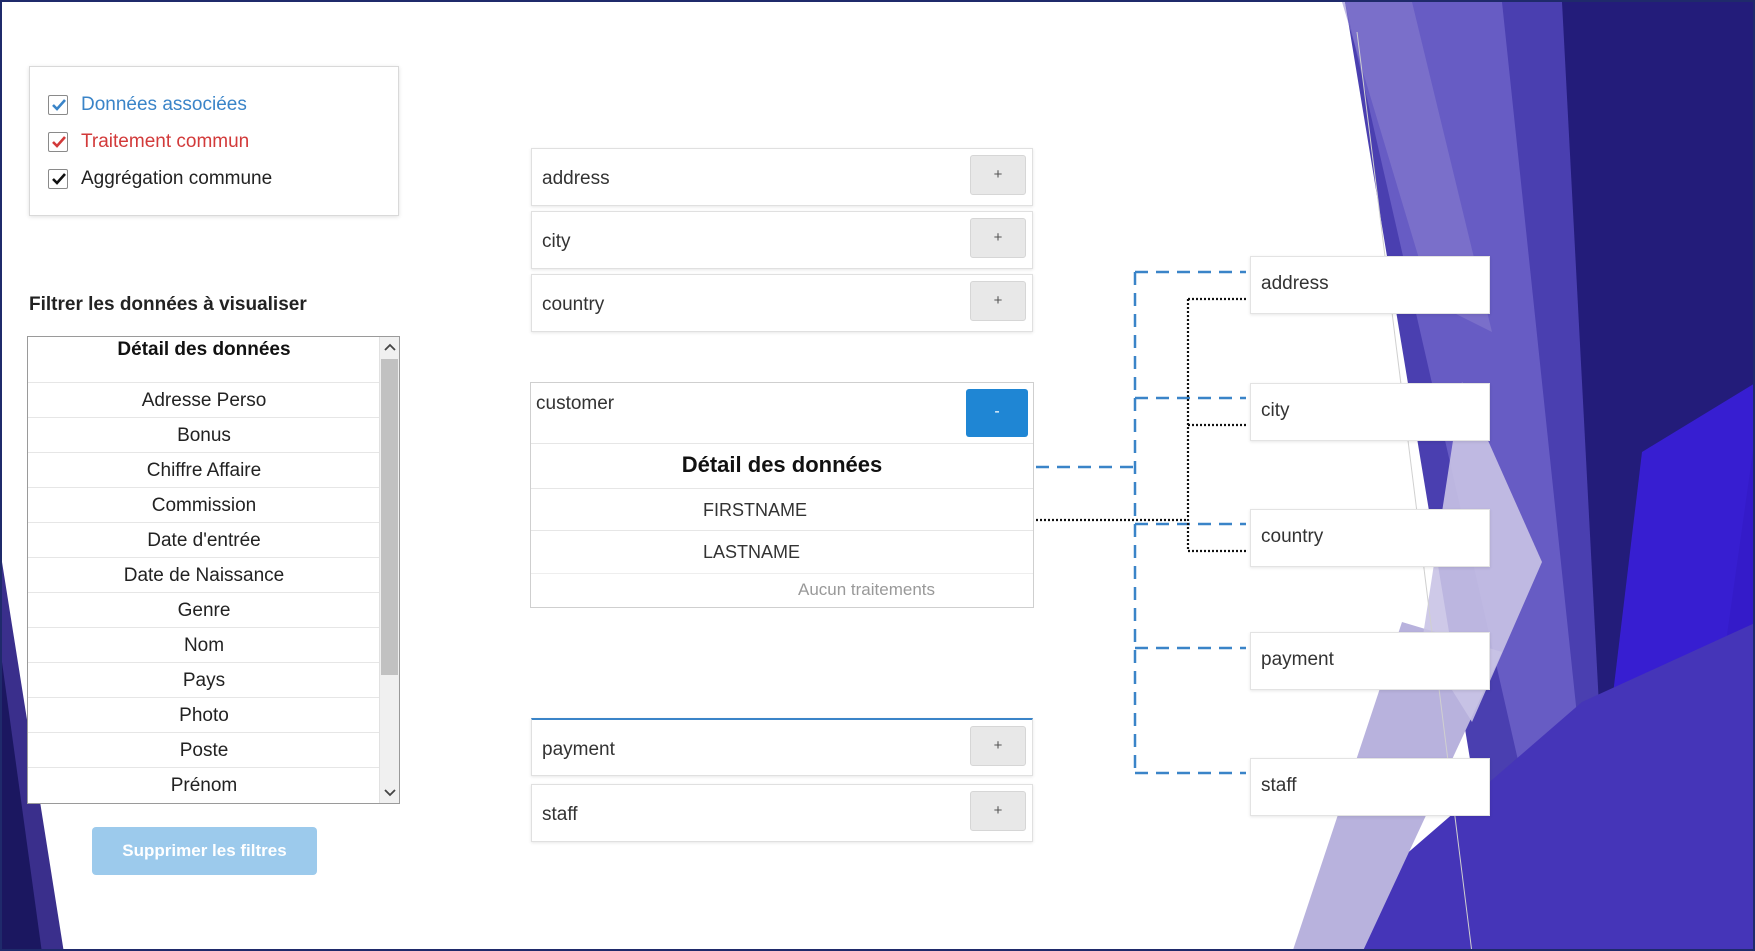 This screenshot has height=951, width=1755. I want to click on related-label: city, so click(1275, 410).